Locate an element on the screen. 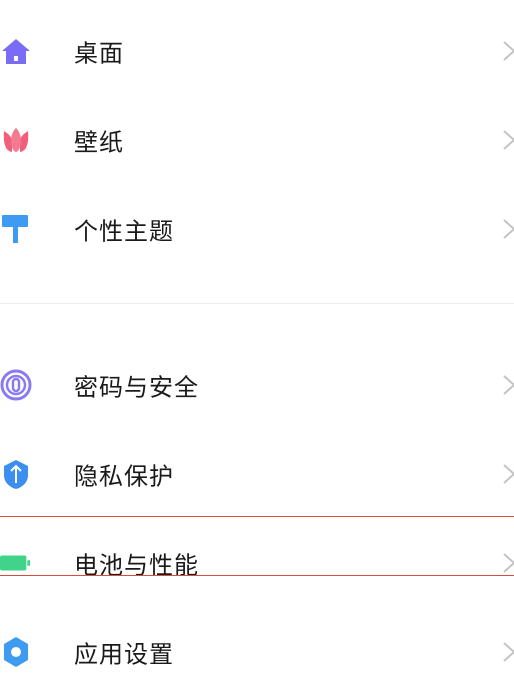  fingerprint-icon is located at coordinates (16, 385).